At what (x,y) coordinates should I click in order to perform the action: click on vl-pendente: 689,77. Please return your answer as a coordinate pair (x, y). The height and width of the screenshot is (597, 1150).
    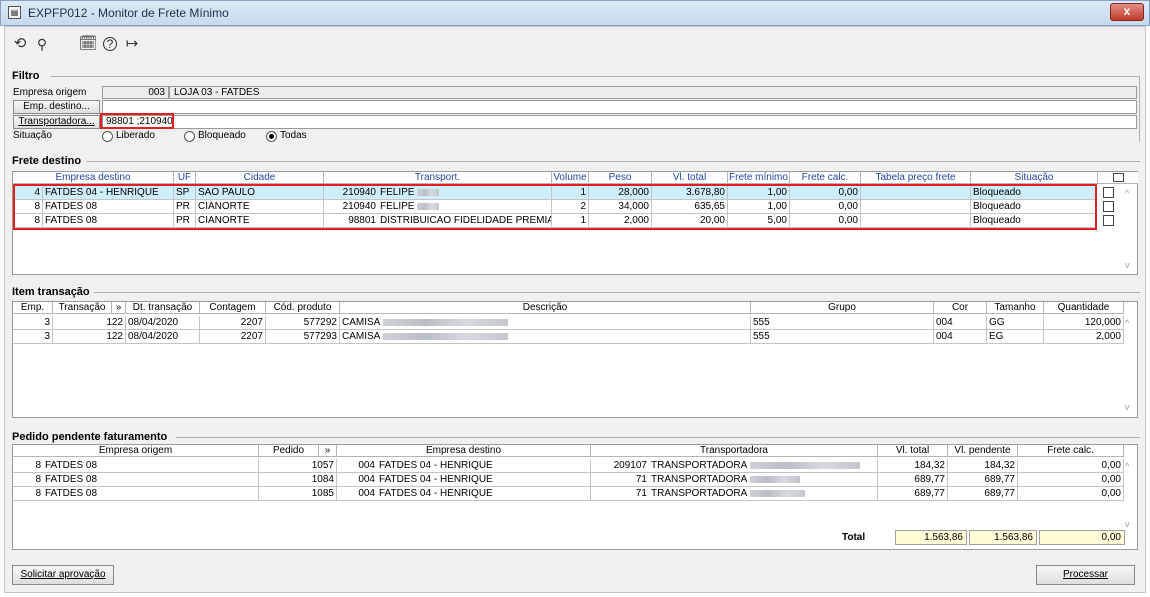
    Looking at the image, I should click on (983, 480).